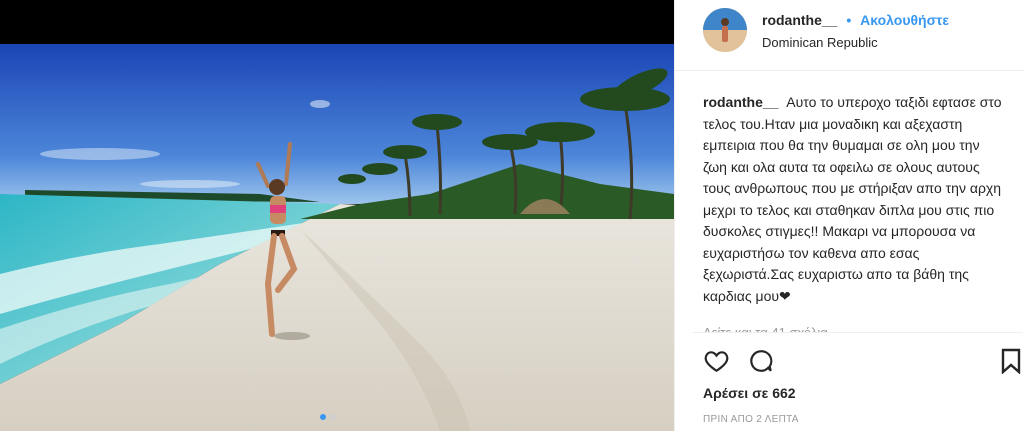 Image resolution: width=1024 pixels, height=431 pixels. I want to click on divider, so click(858, 332).